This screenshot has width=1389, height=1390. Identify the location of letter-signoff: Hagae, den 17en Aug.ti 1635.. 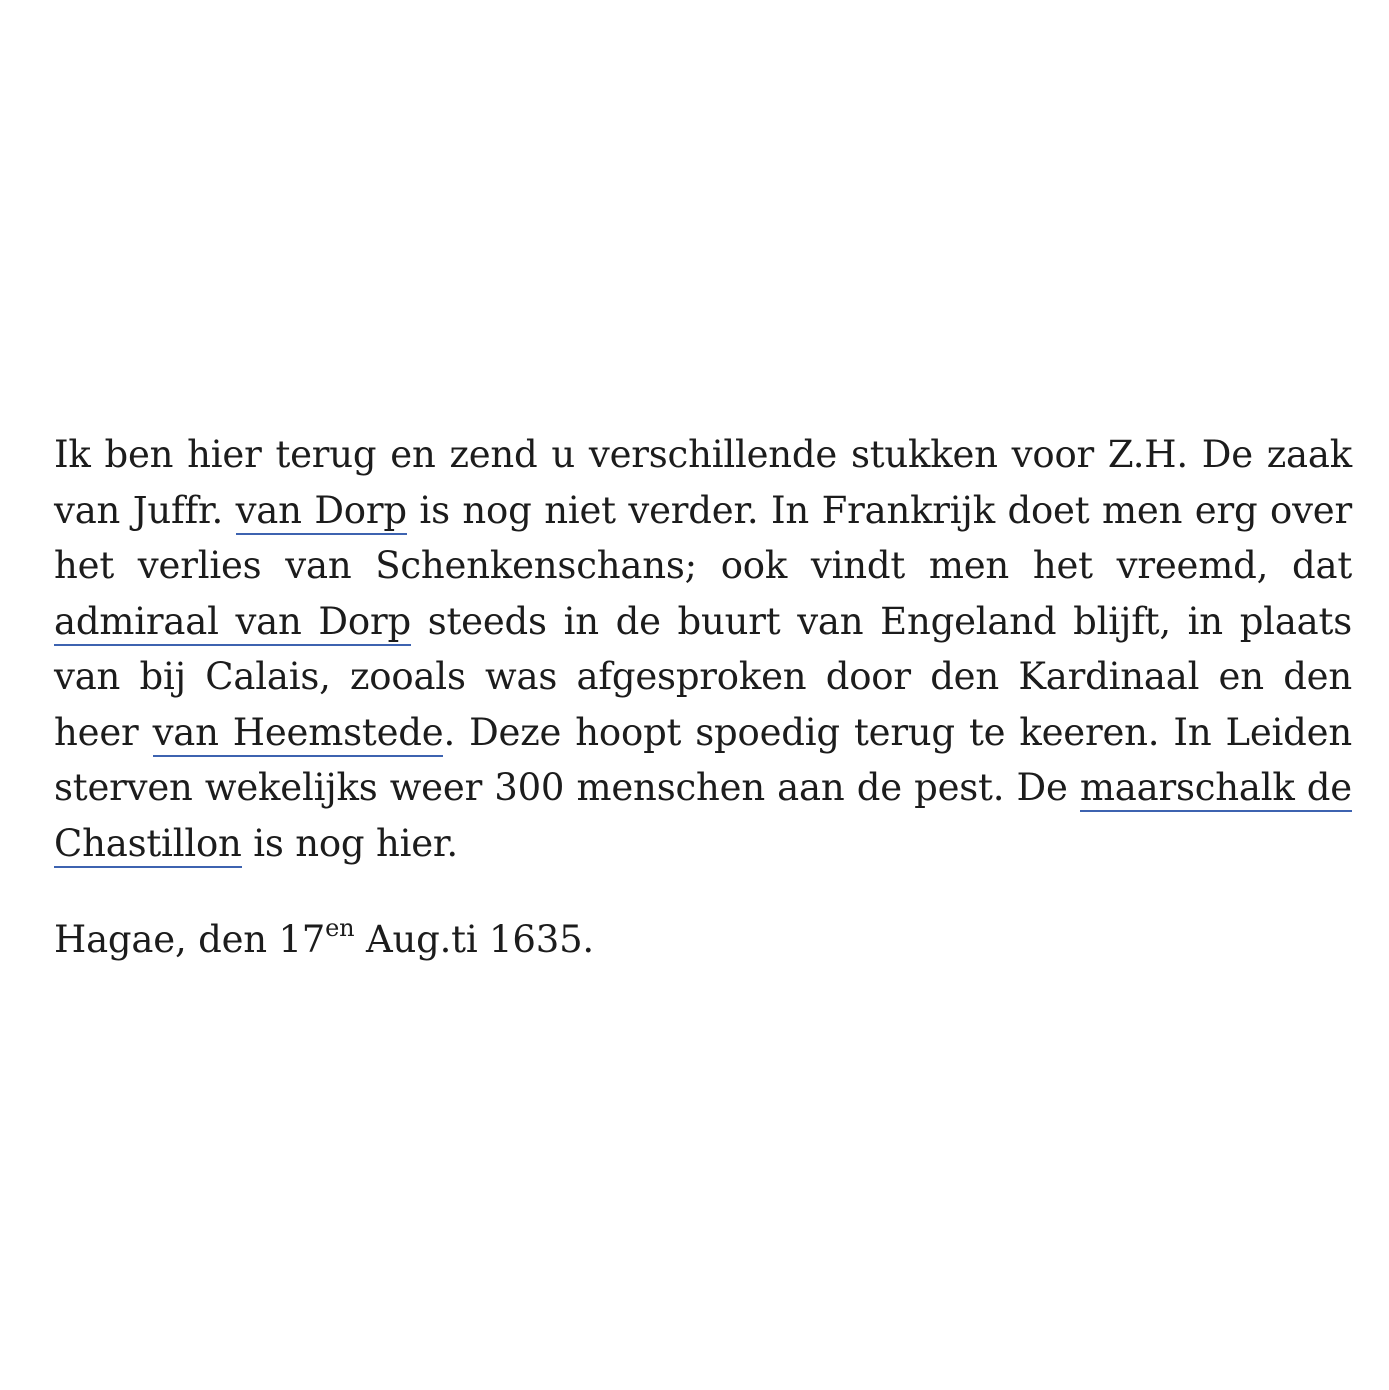
(324, 939).